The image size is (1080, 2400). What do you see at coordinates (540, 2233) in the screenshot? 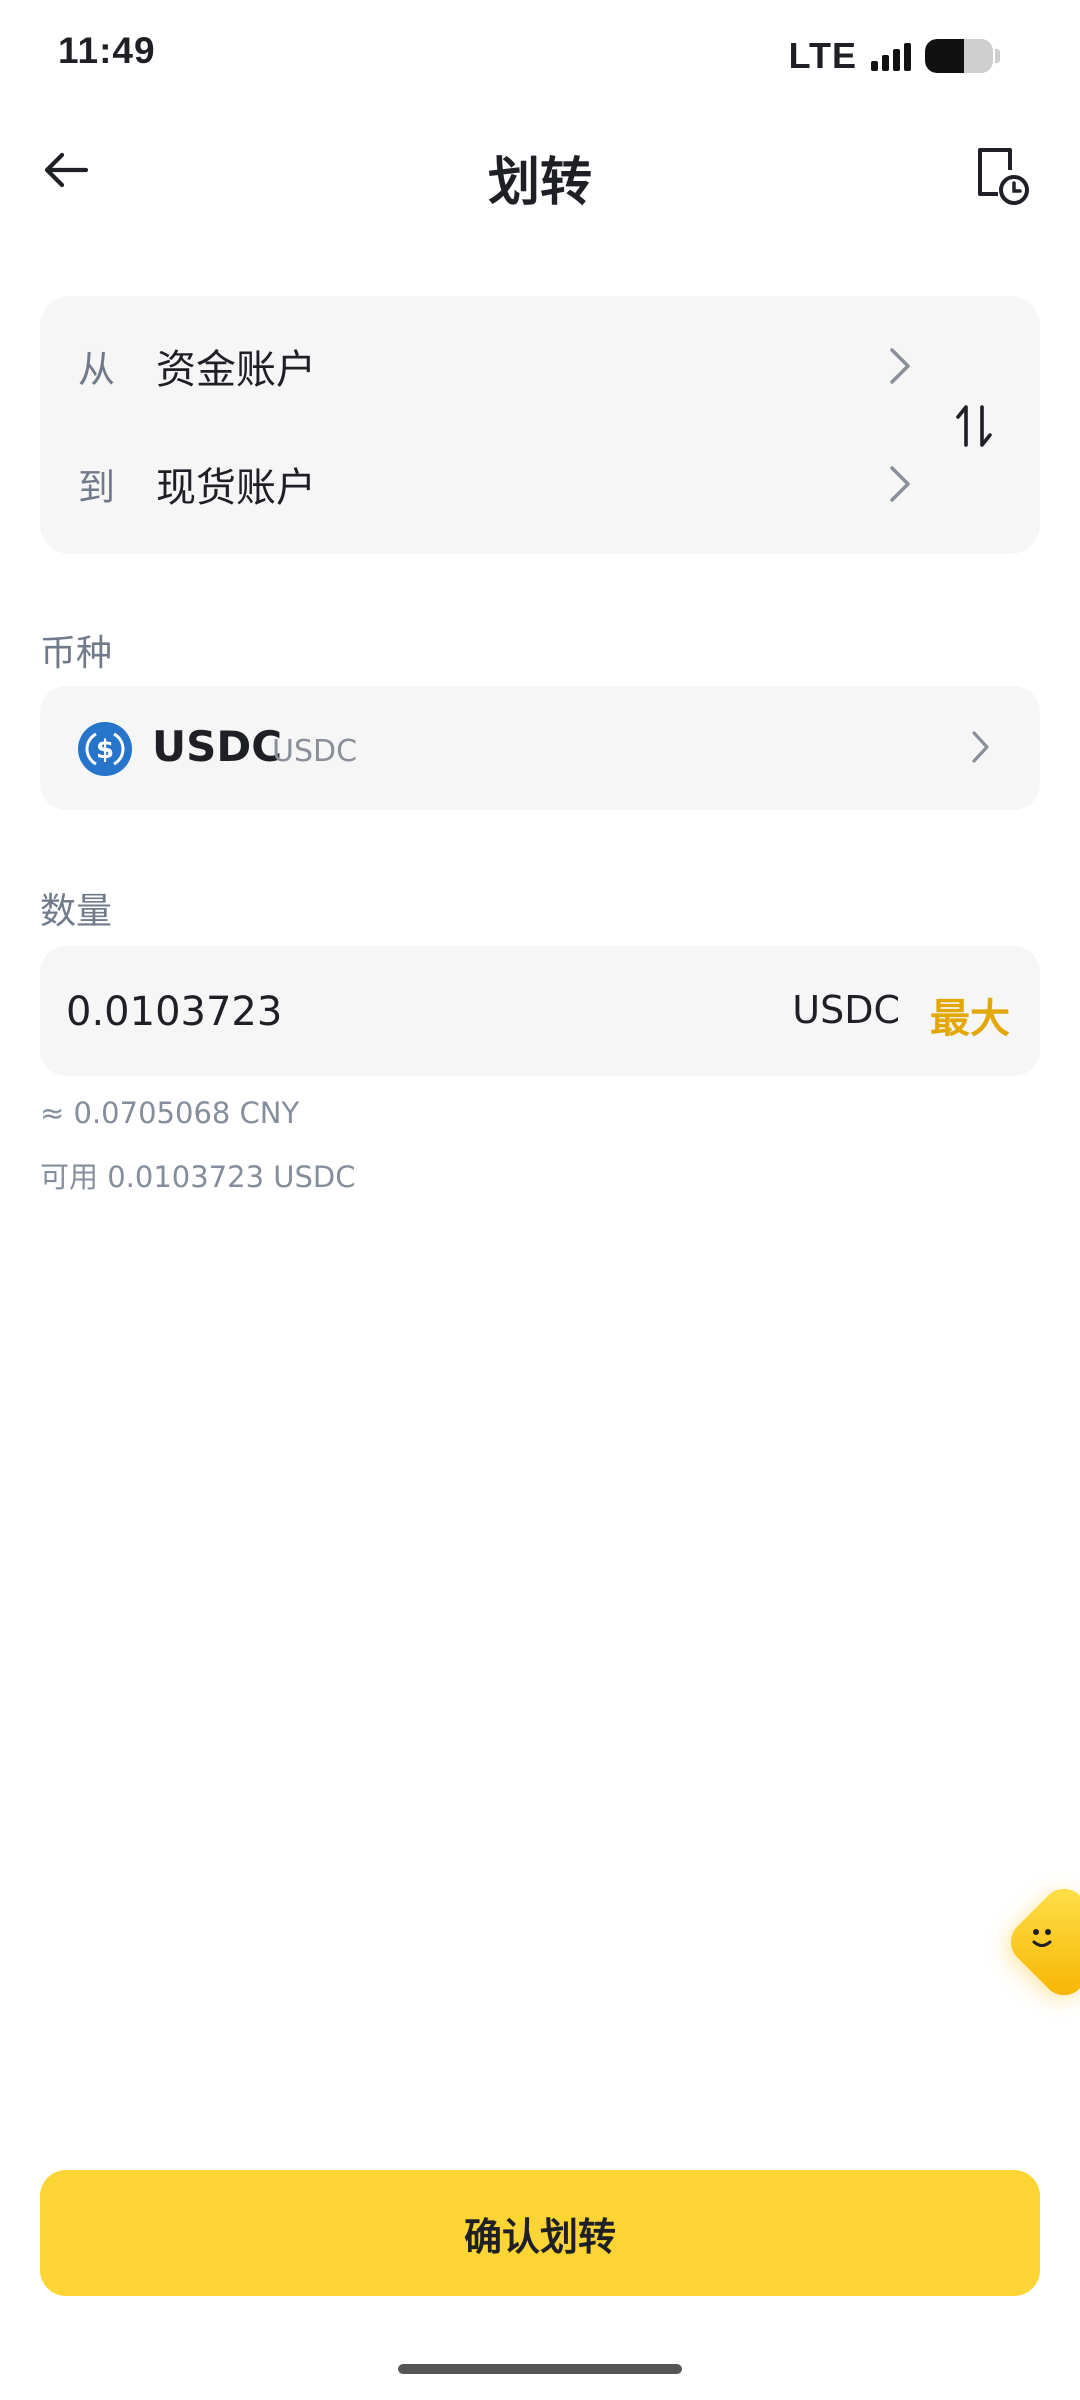
I see `confirm-transfer-button: 确认划转` at bounding box center [540, 2233].